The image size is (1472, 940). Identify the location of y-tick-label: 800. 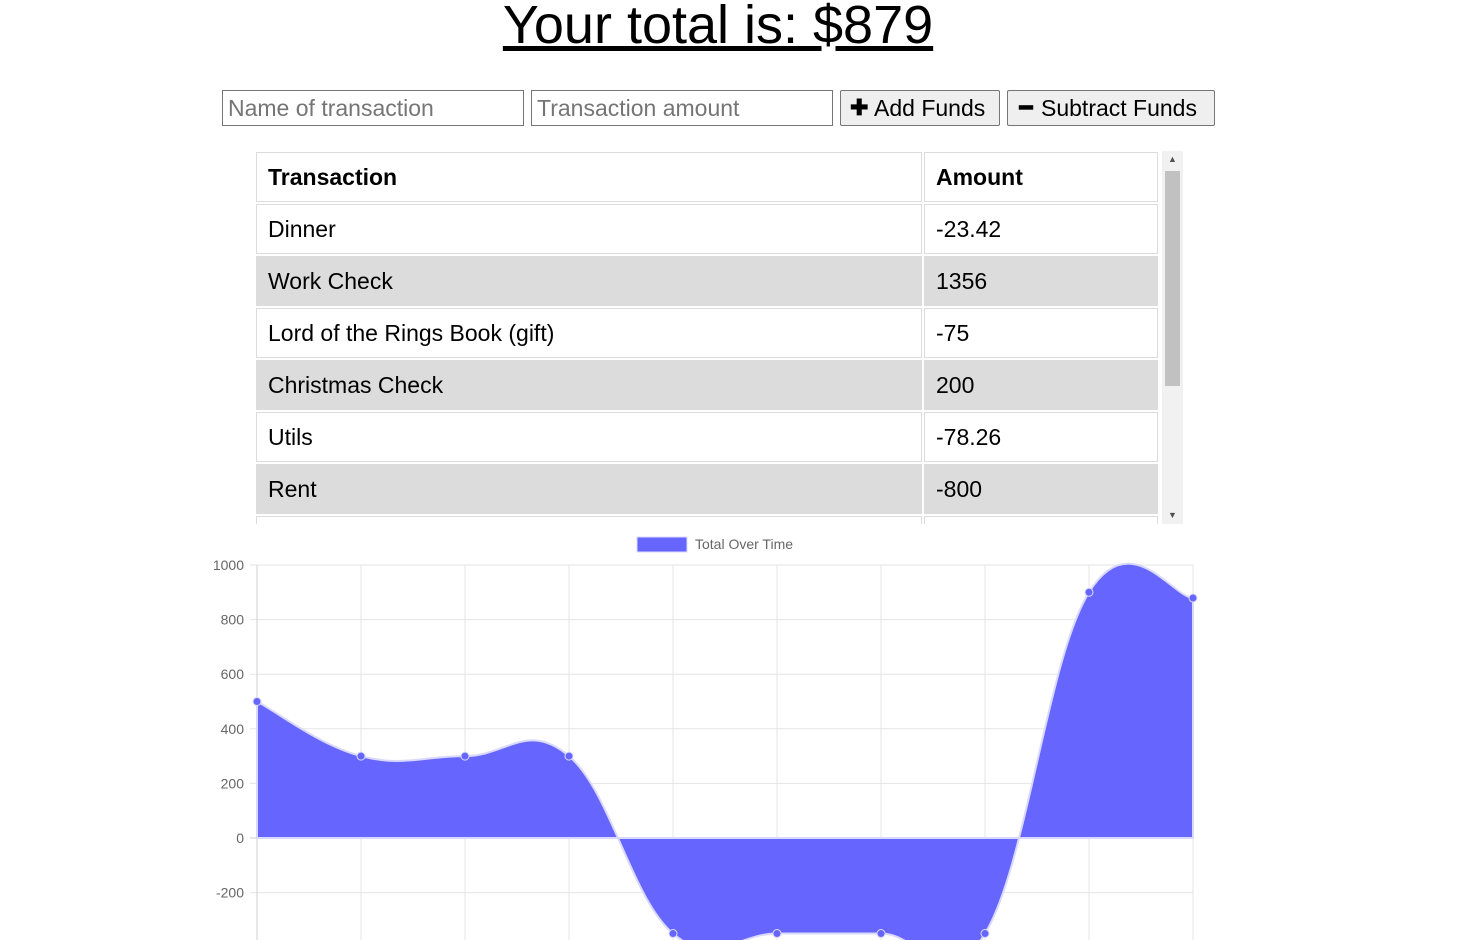
(233, 620).